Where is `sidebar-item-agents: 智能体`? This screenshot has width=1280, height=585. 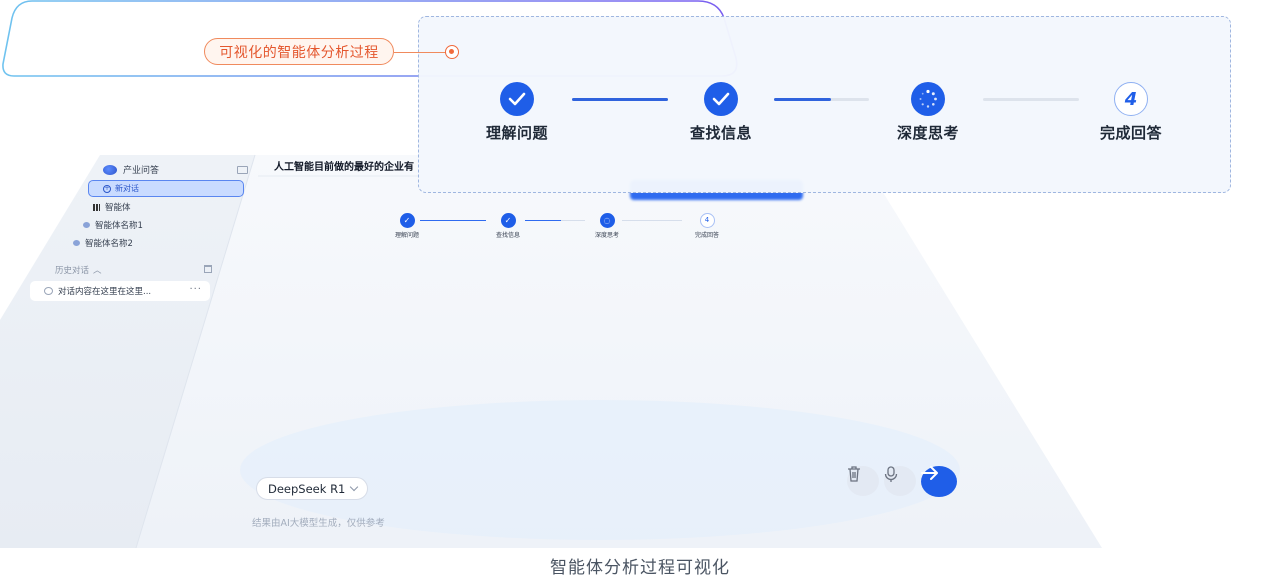 sidebar-item-agents: 智能体 is located at coordinates (112, 207).